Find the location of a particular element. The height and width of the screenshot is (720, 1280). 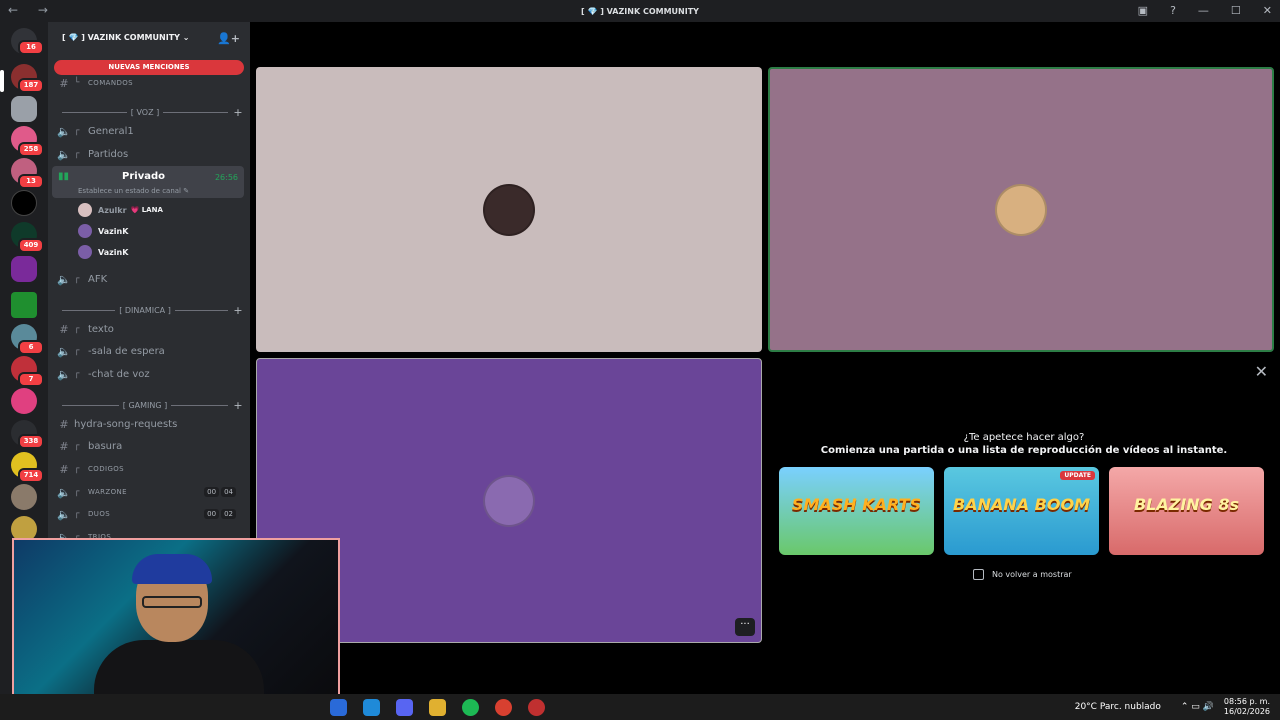

category-voz: [ VOZ ] + is located at coordinates (151, 112).